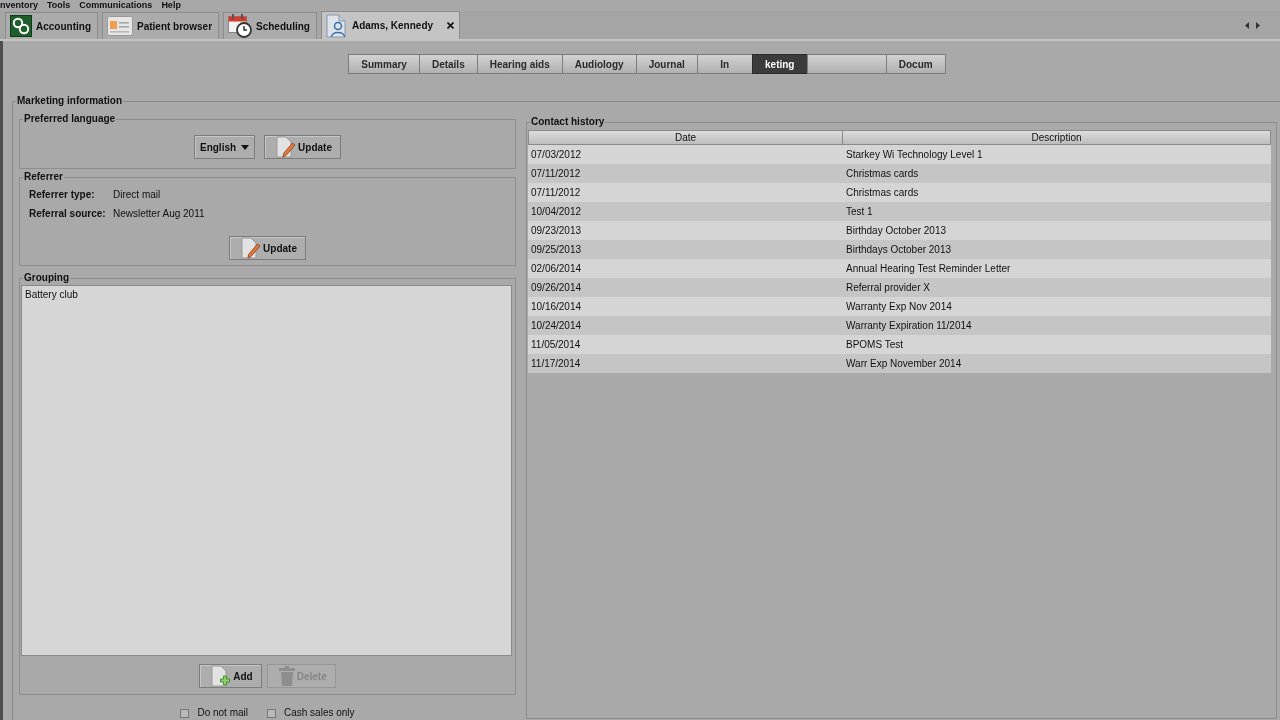 The width and height of the screenshot is (1280, 720). What do you see at coordinates (556, 325) in the screenshot?
I see `table-cell-text: 10/24/2014` at bounding box center [556, 325].